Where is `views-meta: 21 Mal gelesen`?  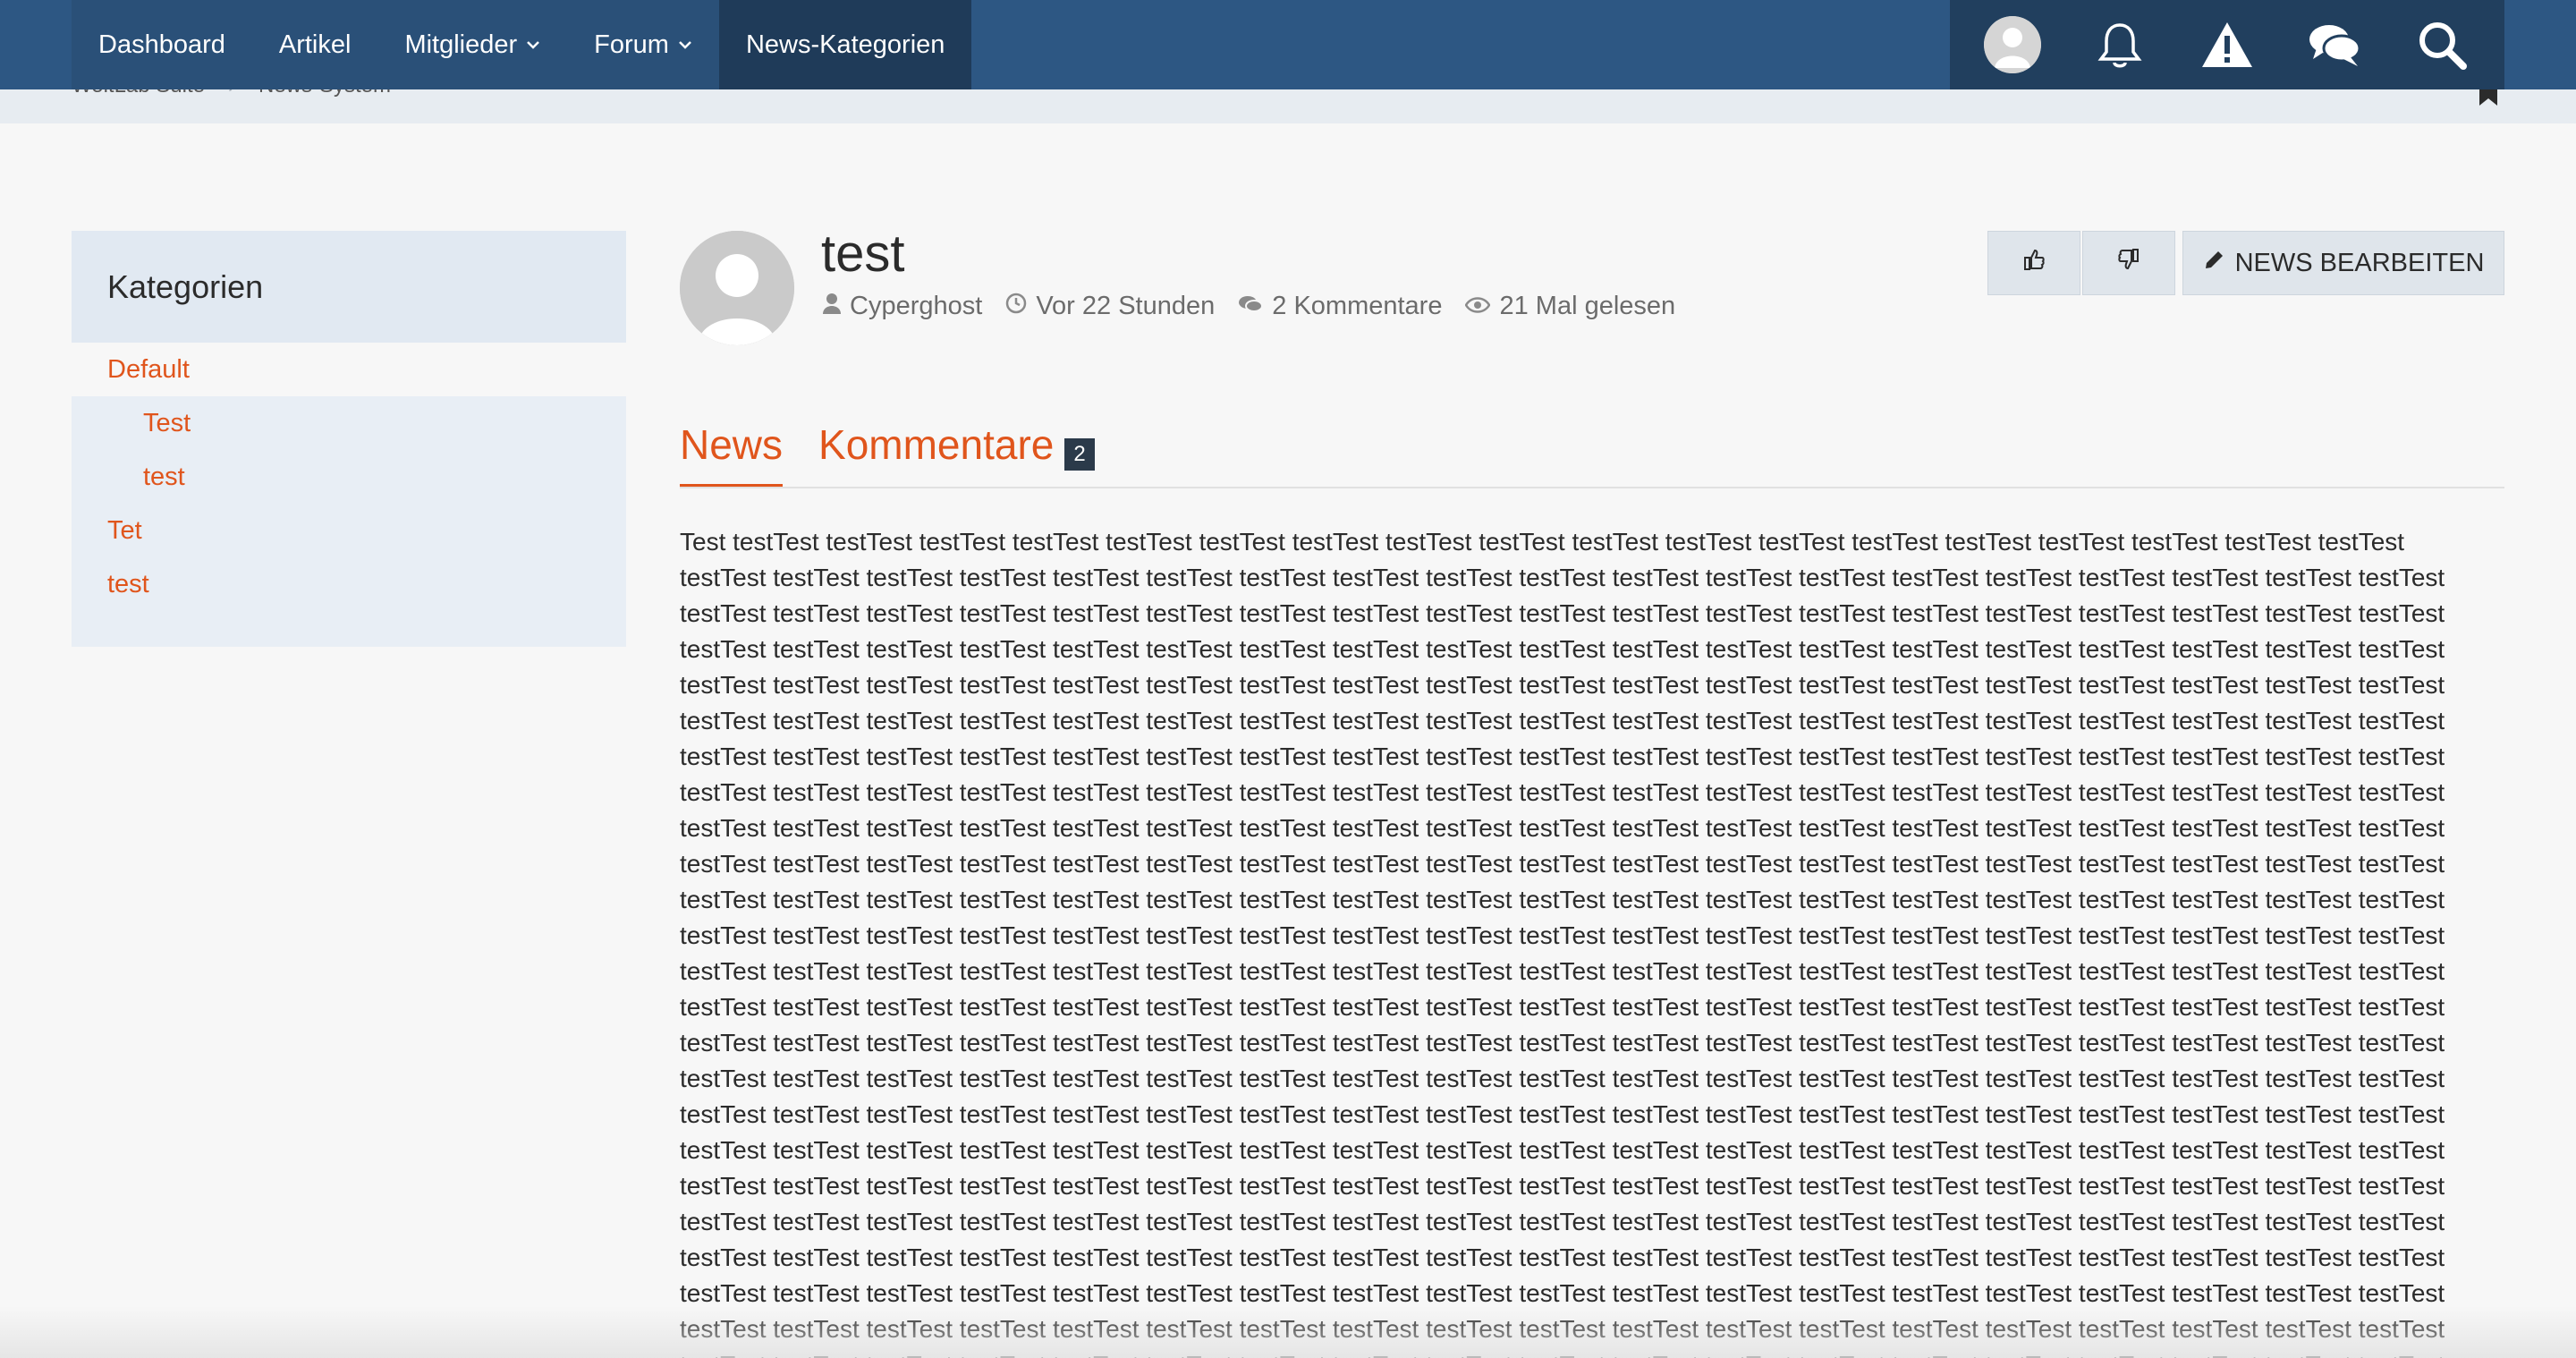 views-meta: 21 Mal gelesen is located at coordinates (1570, 306).